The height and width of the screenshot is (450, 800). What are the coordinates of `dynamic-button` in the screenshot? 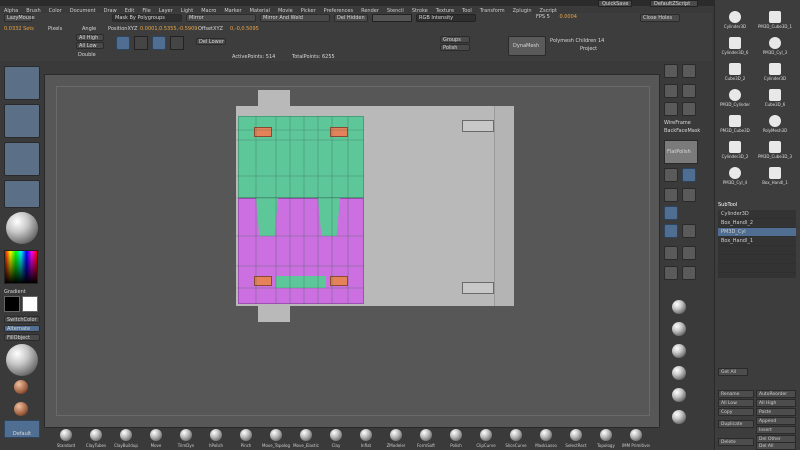 It's located at (671, 273).